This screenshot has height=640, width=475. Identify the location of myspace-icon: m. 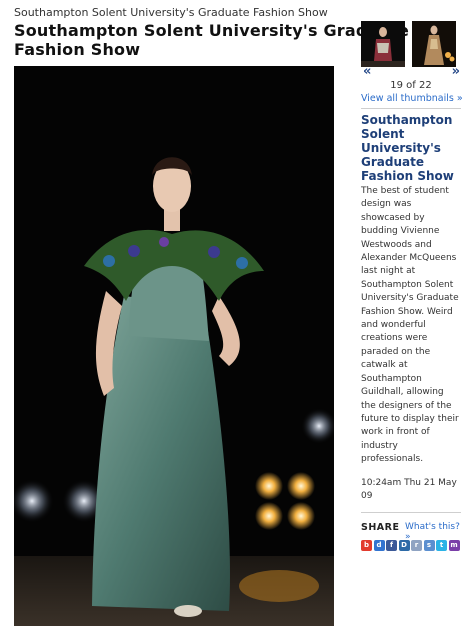
(454, 545).